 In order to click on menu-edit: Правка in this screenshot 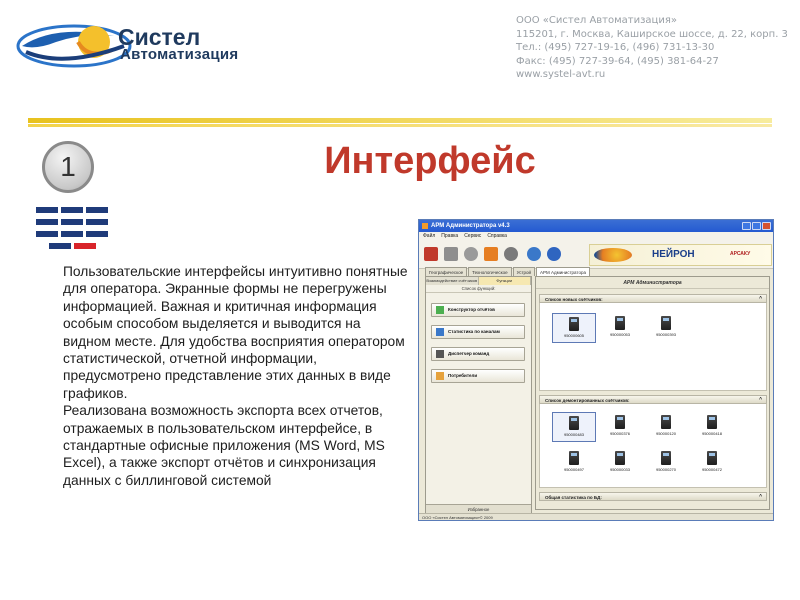, I will do `click(449, 236)`.